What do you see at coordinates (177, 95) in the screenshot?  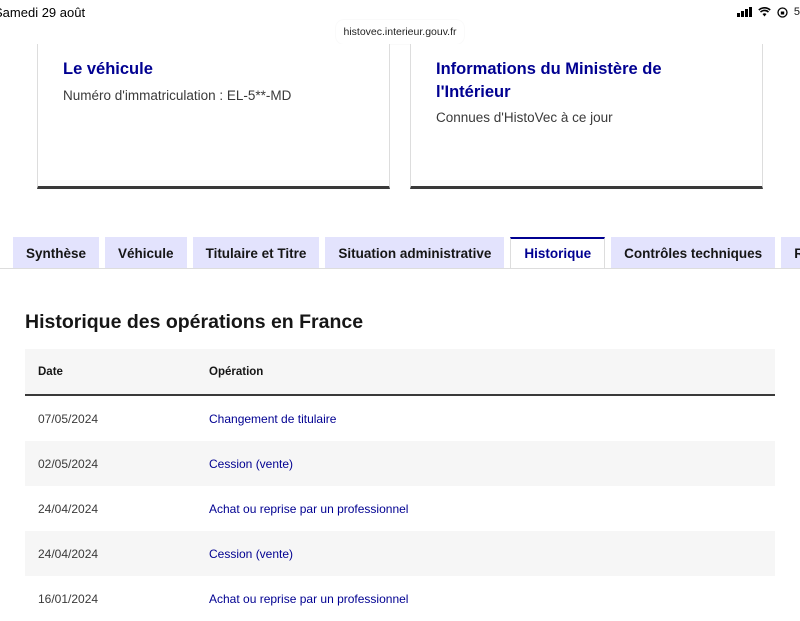 I see `card-vehicule-plate: Numéro d'immatriculation : EL-5**-MD` at bounding box center [177, 95].